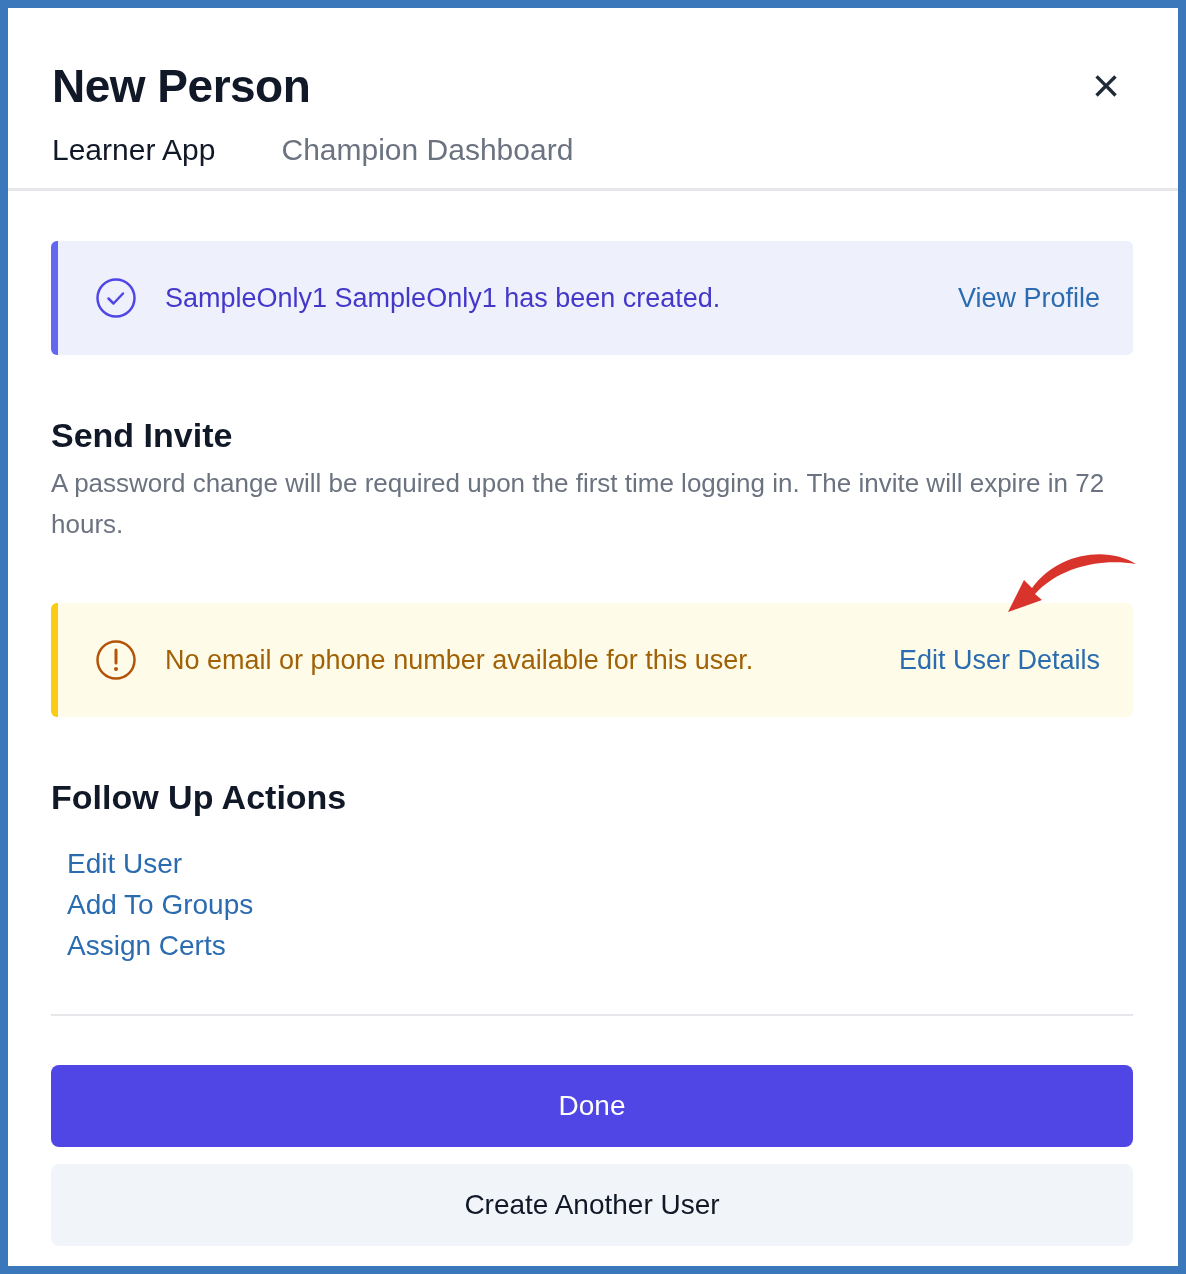 This screenshot has width=1186, height=1274. What do you see at coordinates (427, 150) in the screenshot?
I see `tab: Champion Dashboard` at bounding box center [427, 150].